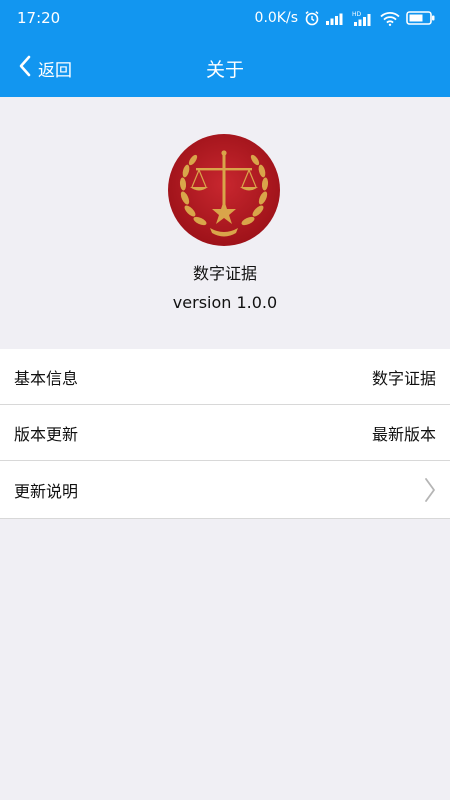 Image resolution: width=450 pixels, height=800 pixels. Describe the element at coordinates (363, 18) in the screenshot. I see `hd-signal-icon: HD` at that location.